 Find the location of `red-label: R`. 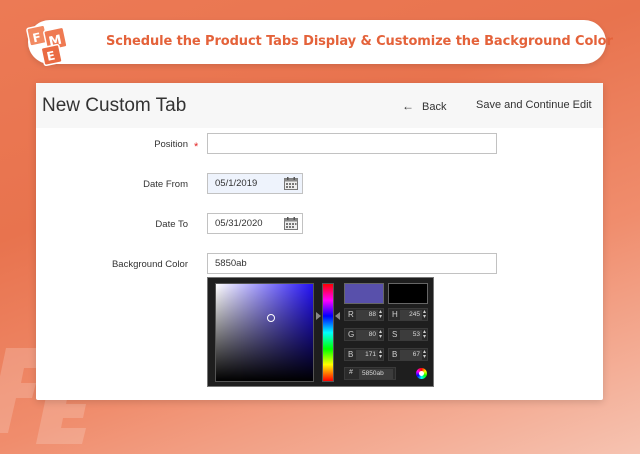

red-label: R is located at coordinates (351, 314).